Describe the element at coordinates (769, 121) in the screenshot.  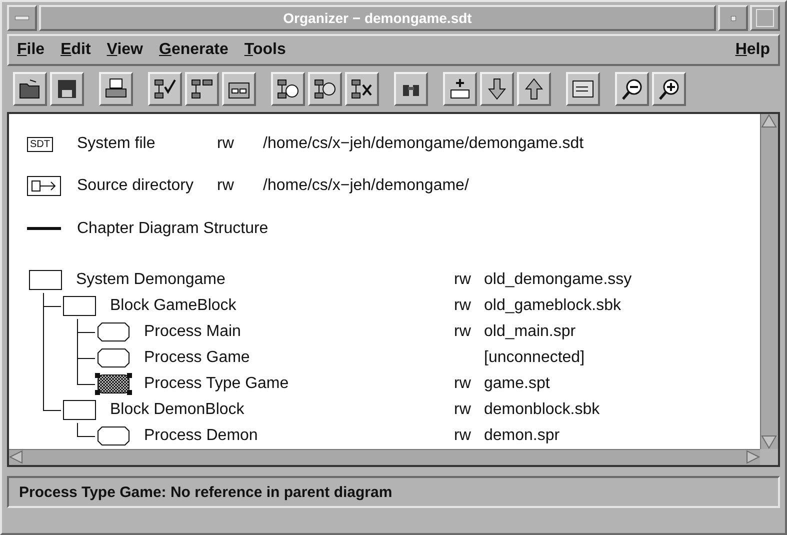
I see `scroll-up-icon` at that location.